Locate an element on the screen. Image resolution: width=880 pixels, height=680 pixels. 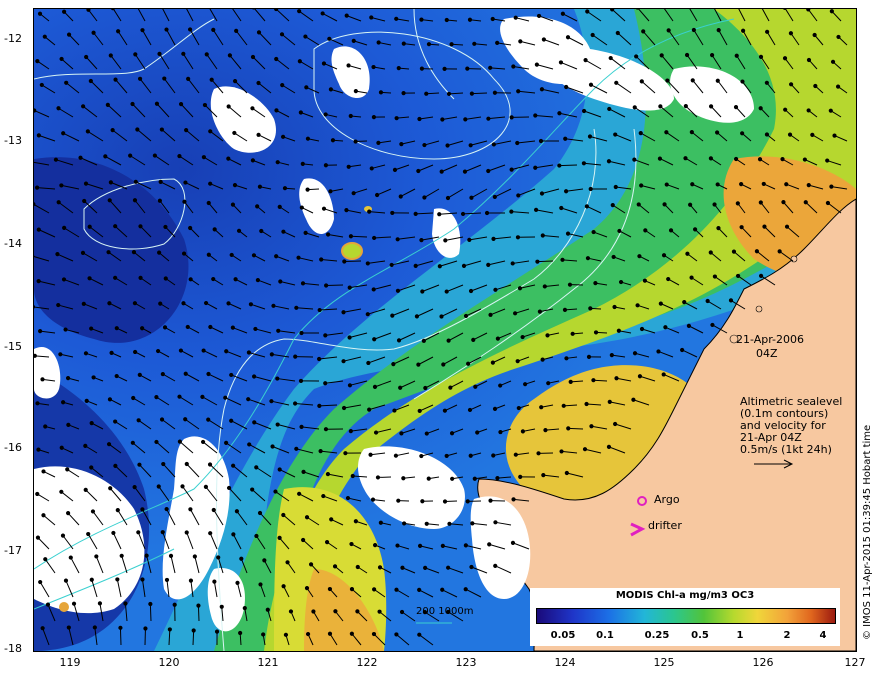
x-axis-label: 120 is located at coordinates (169, 662).